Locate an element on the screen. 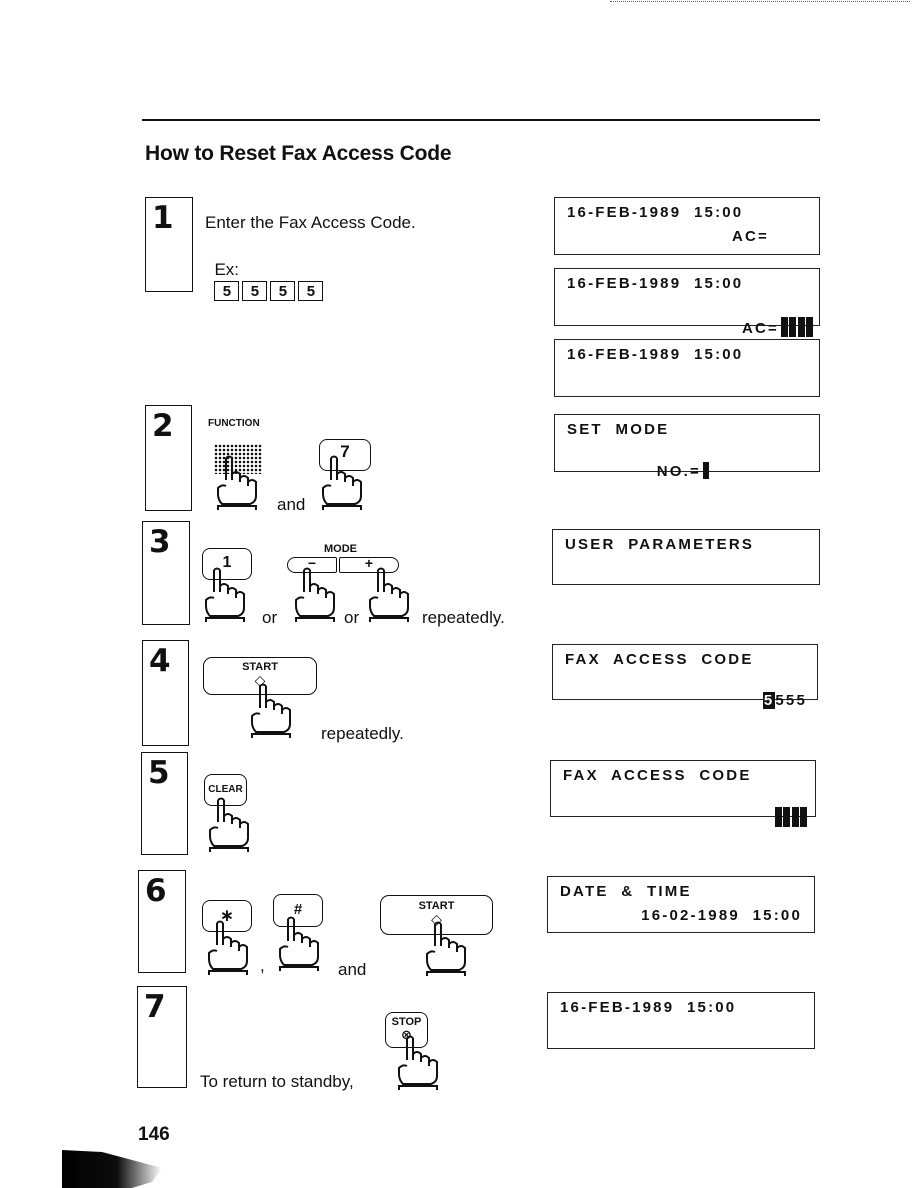  step-number: 7 is located at coordinates (155, 1007).